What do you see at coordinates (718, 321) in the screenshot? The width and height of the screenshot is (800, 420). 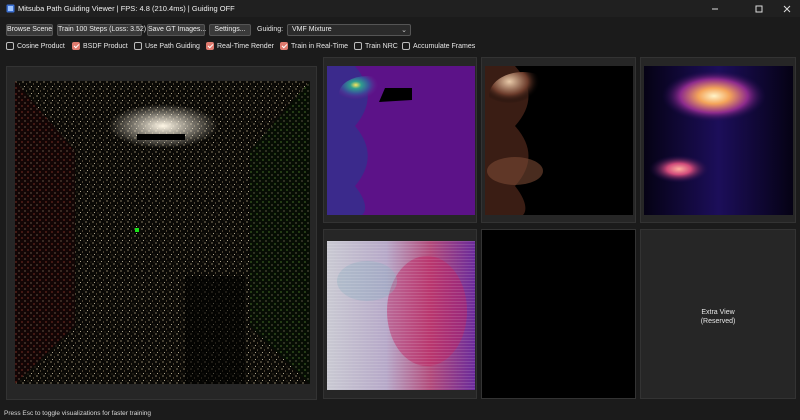 I see `extra-view-sublabel: (Reserved)` at bounding box center [718, 321].